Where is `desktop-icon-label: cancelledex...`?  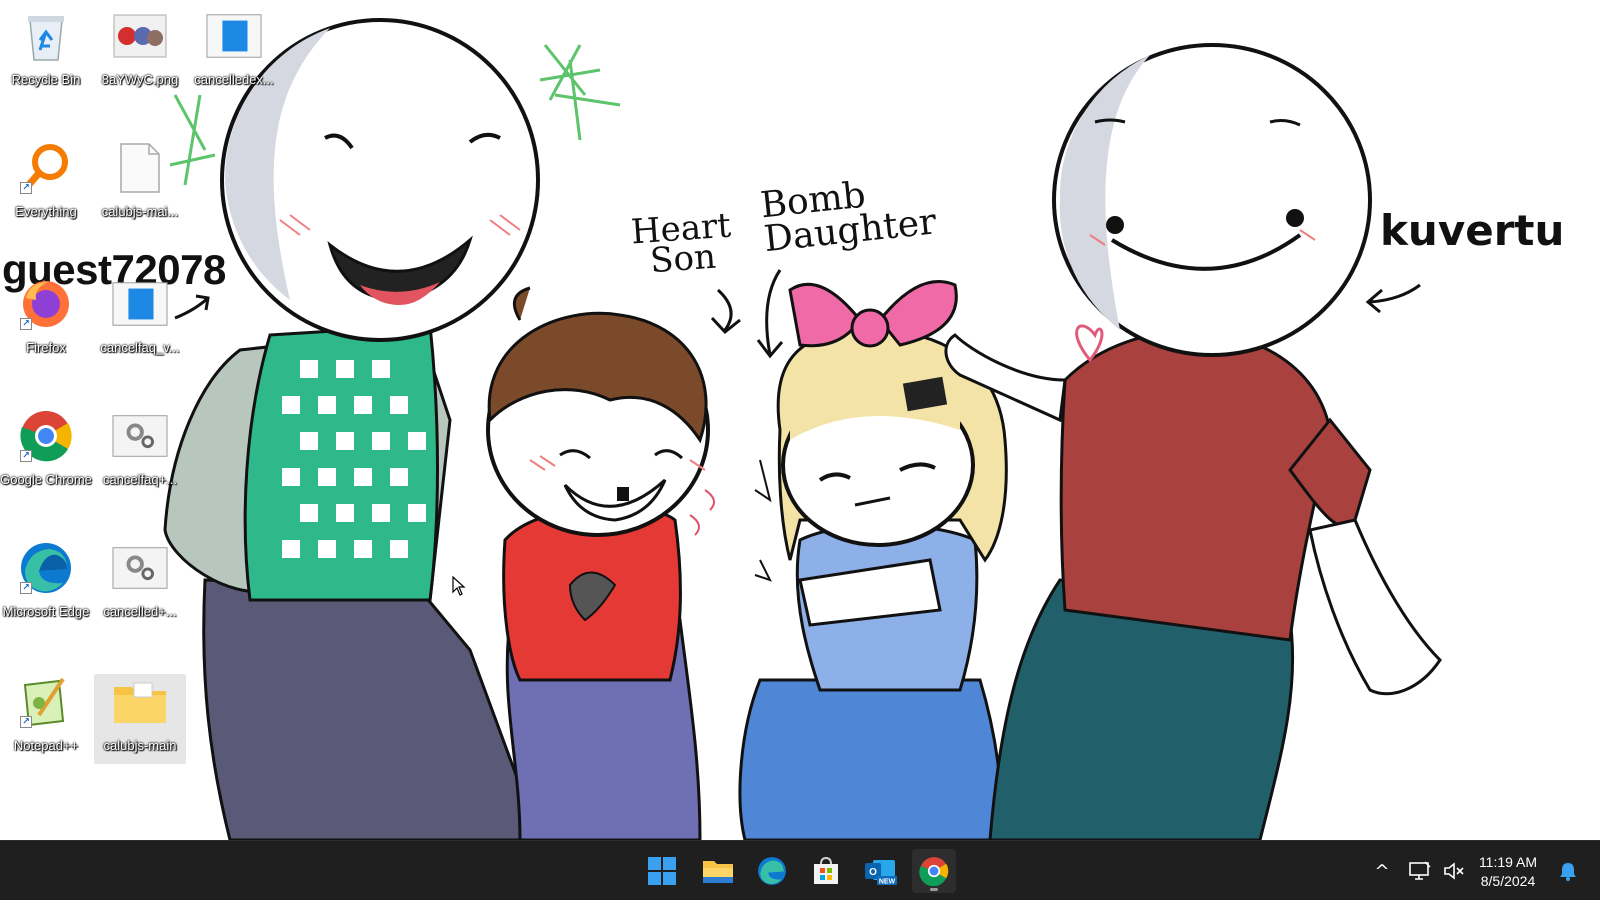
desktop-icon-label: cancelledex... is located at coordinates (234, 79).